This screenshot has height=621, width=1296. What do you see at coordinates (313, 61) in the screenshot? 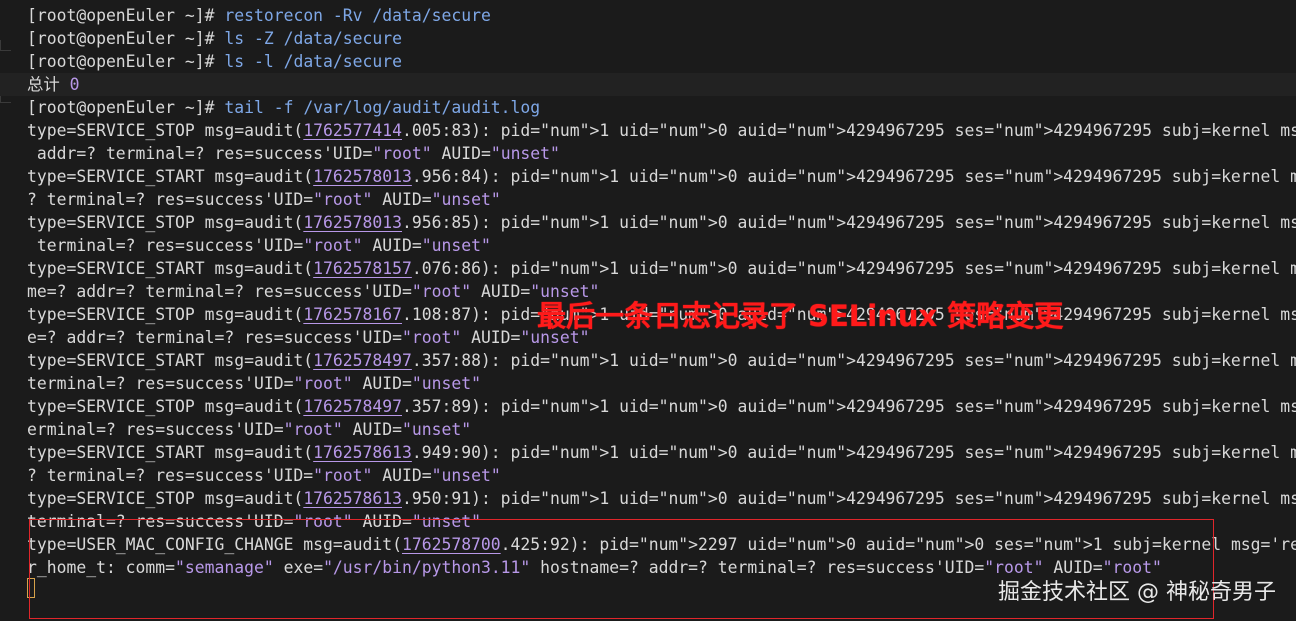
I see `command-text: ls -l /data/secure` at bounding box center [313, 61].